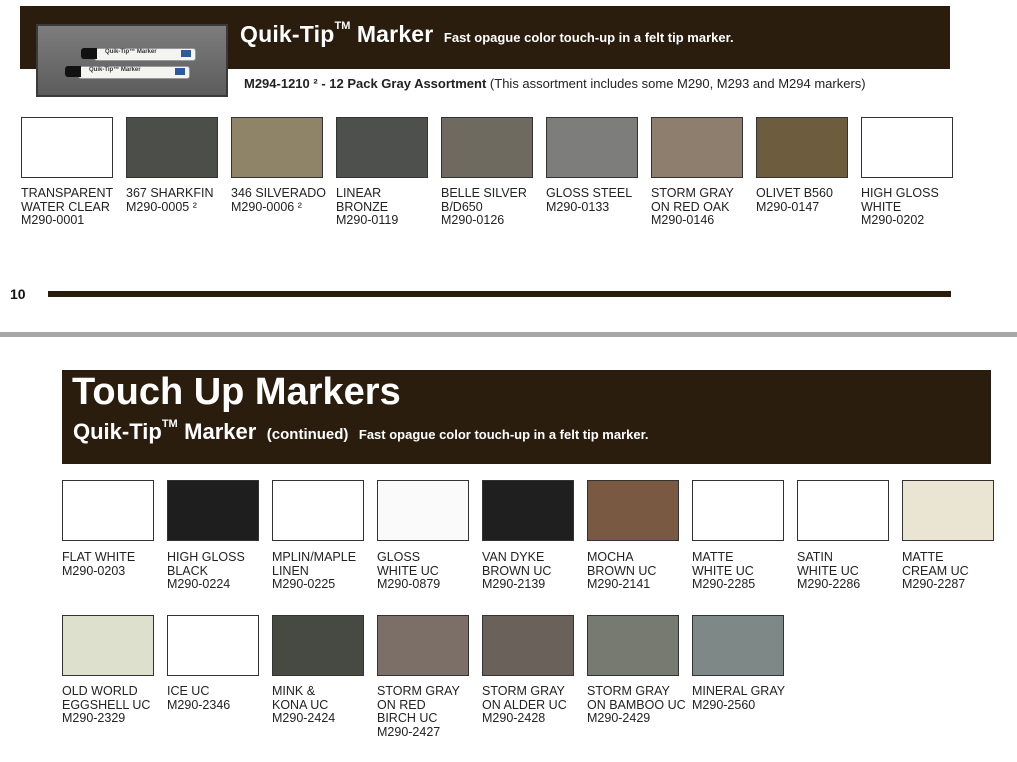 This screenshot has width=1017, height=762. Describe the element at coordinates (307, 434) in the screenshot. I see `continued-label: (continued)` at that location.